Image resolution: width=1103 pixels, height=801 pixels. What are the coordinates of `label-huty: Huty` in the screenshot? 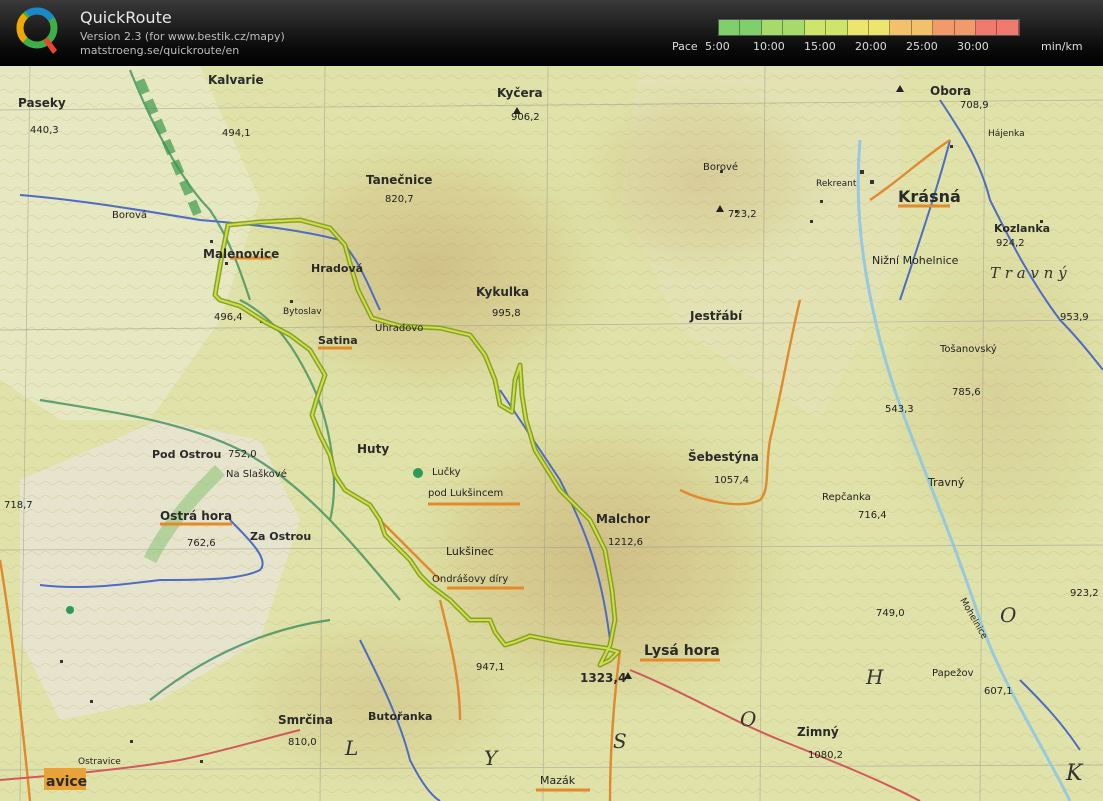 It's located at (373, 449).